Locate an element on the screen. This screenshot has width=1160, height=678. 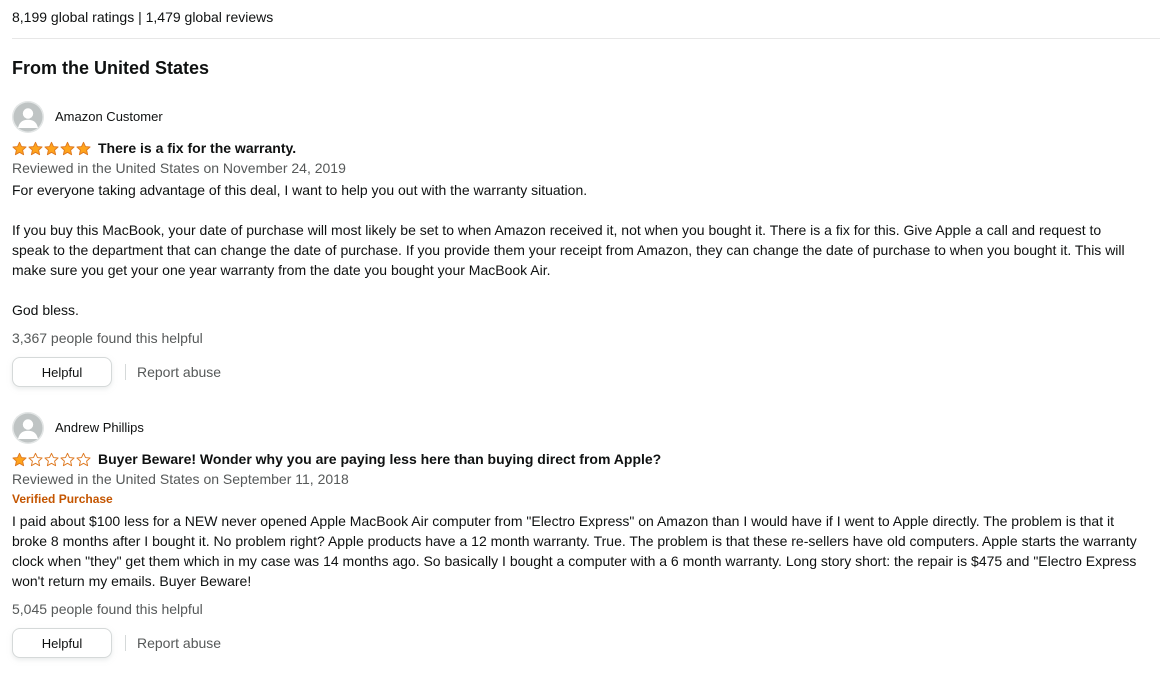
verified-purchase-badge: Verified Purchase is located at coordinates (62, 499).